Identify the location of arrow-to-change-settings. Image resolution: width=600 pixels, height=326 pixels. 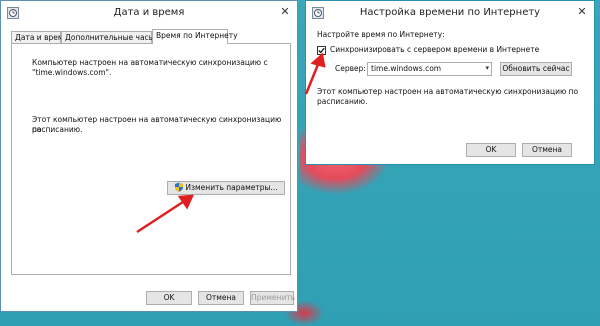
(165, 214).